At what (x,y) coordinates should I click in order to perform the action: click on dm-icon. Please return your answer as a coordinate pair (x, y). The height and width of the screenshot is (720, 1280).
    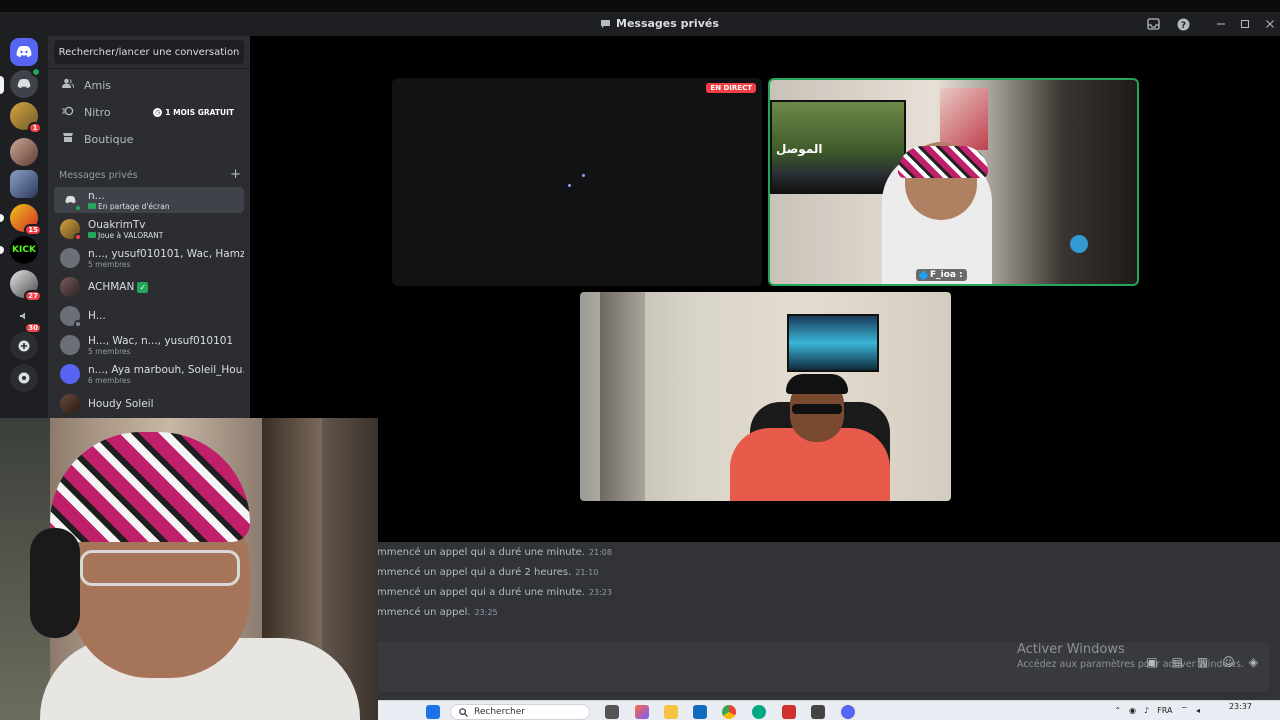
    Looking at the image, I should click on (605, 23).